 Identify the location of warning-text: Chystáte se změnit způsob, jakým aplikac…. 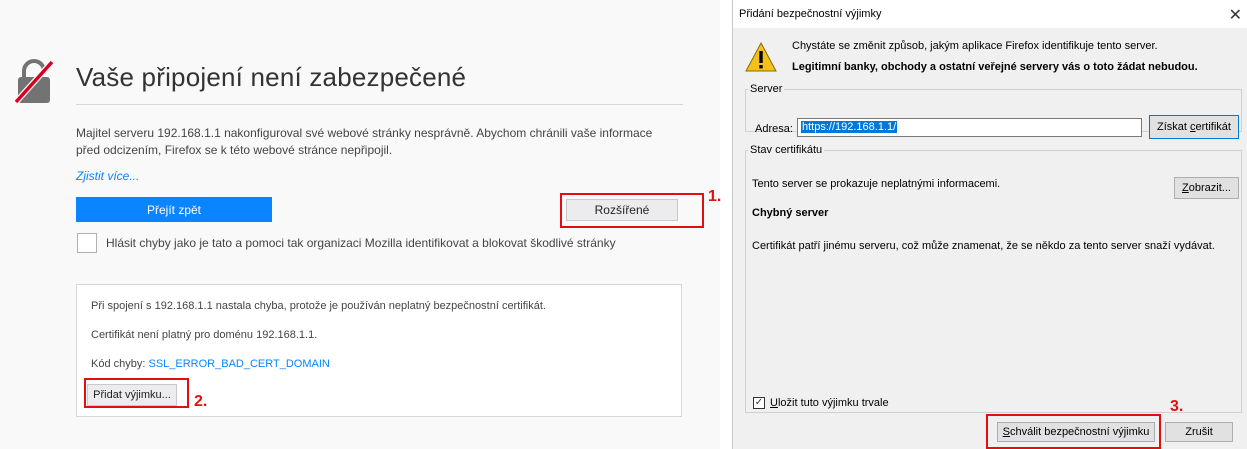
(975, 46).